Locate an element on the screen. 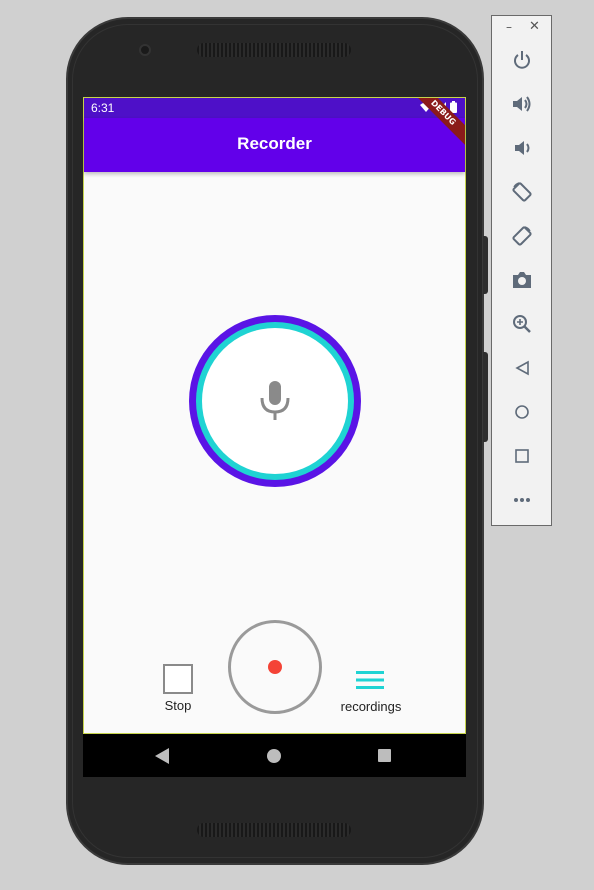 This screenshot has height=890, width=594. volume-up-button is located at coordinates (522, 104).